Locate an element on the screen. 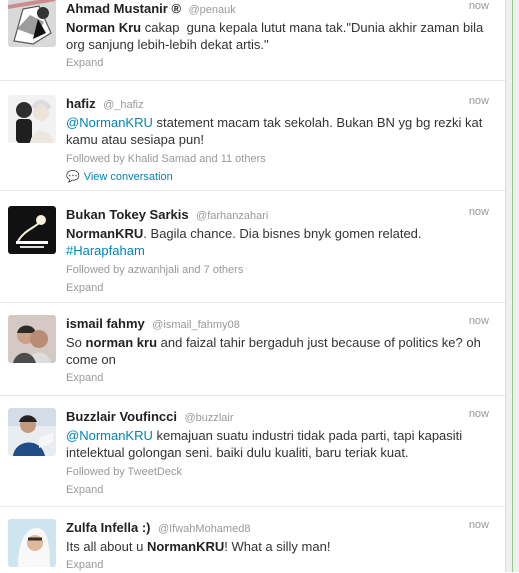  tweet-avatar-ahmad is located at coordinates (32, 23).